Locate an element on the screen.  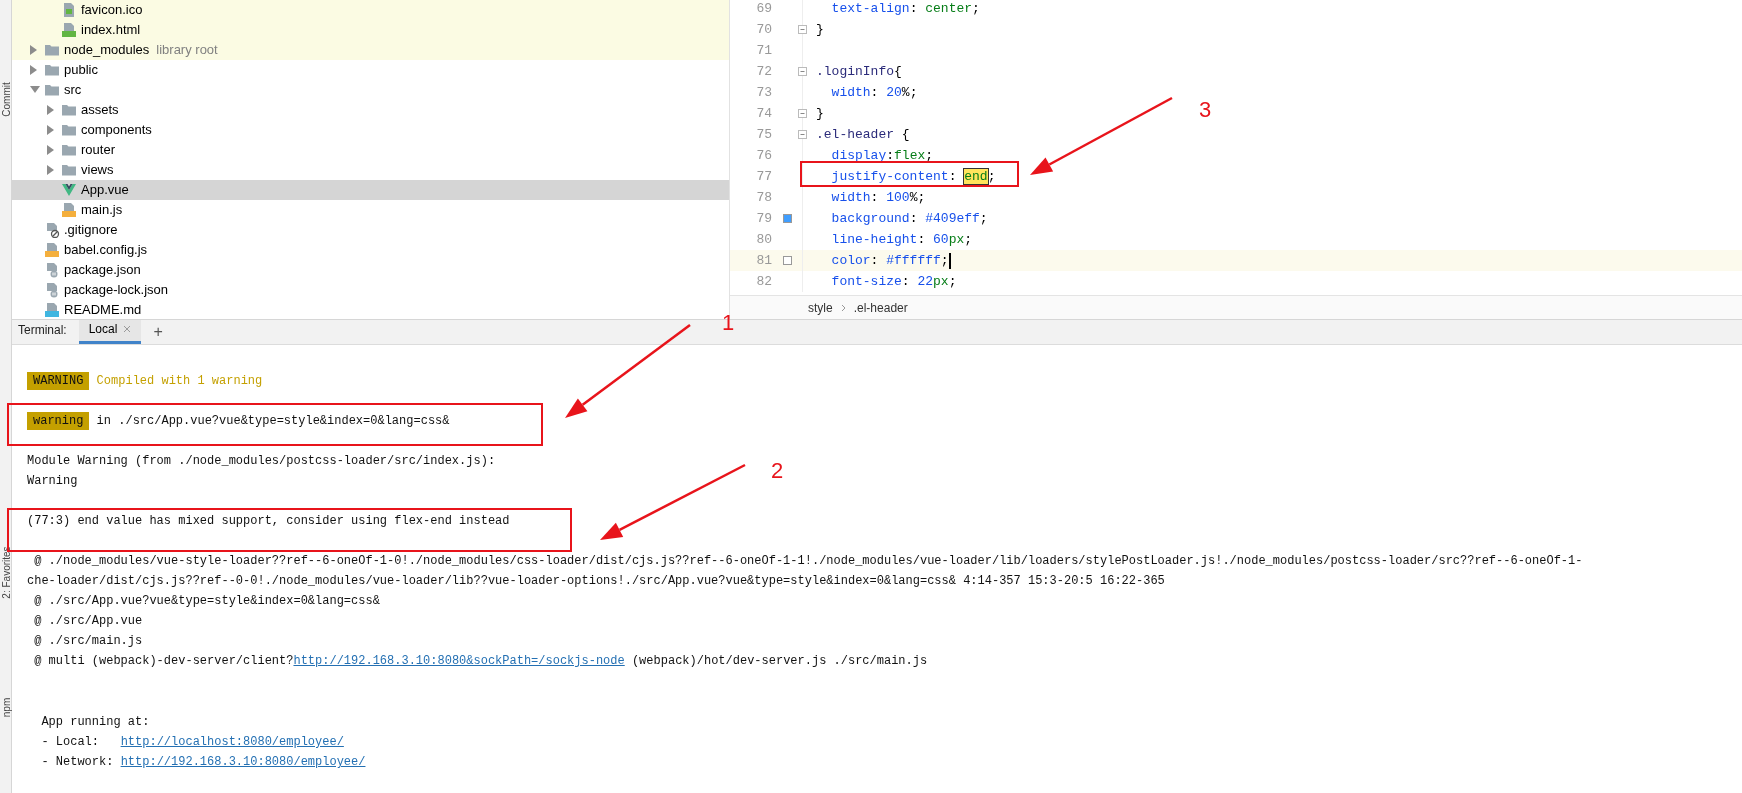
code-line: .loginInfo{ is located at coordinates (859, 71).